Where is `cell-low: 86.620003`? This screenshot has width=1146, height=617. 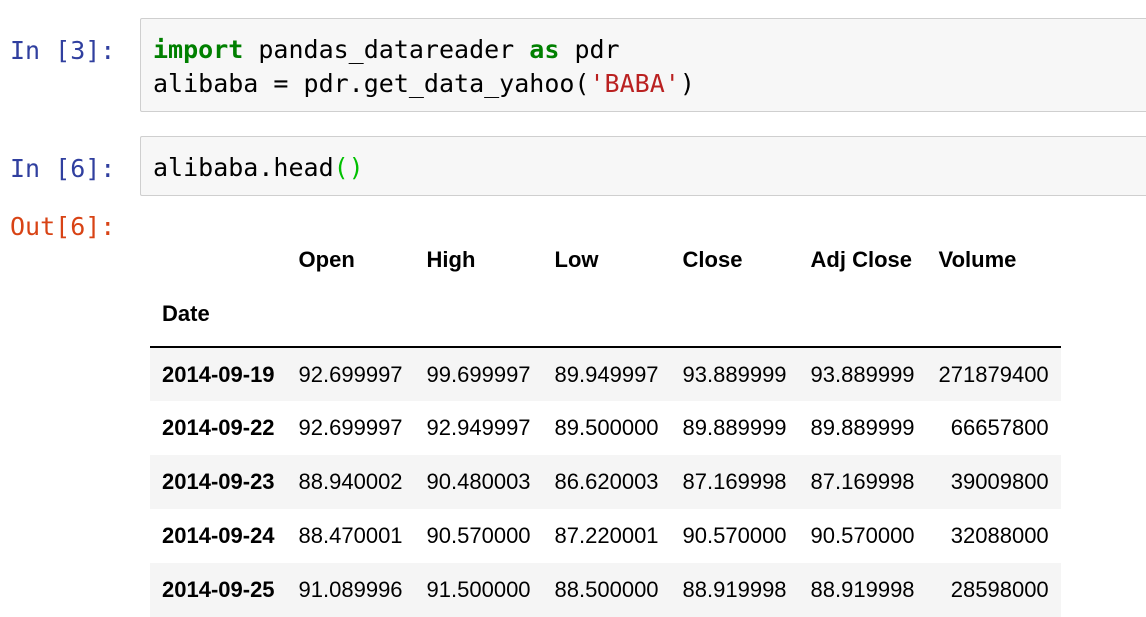
cell-low: 86.620003 is located at coordinates (606, 481).